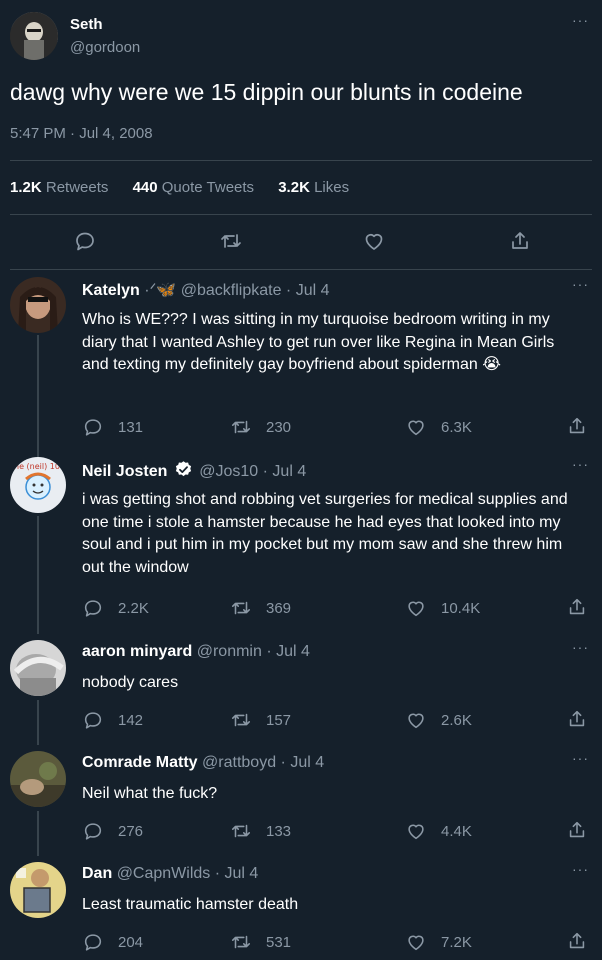 This screenshot has width=602, height=960. Describe the element at coordinates (105, 47) in the screenshot. I see `author-handle: @gordoon` at that location.